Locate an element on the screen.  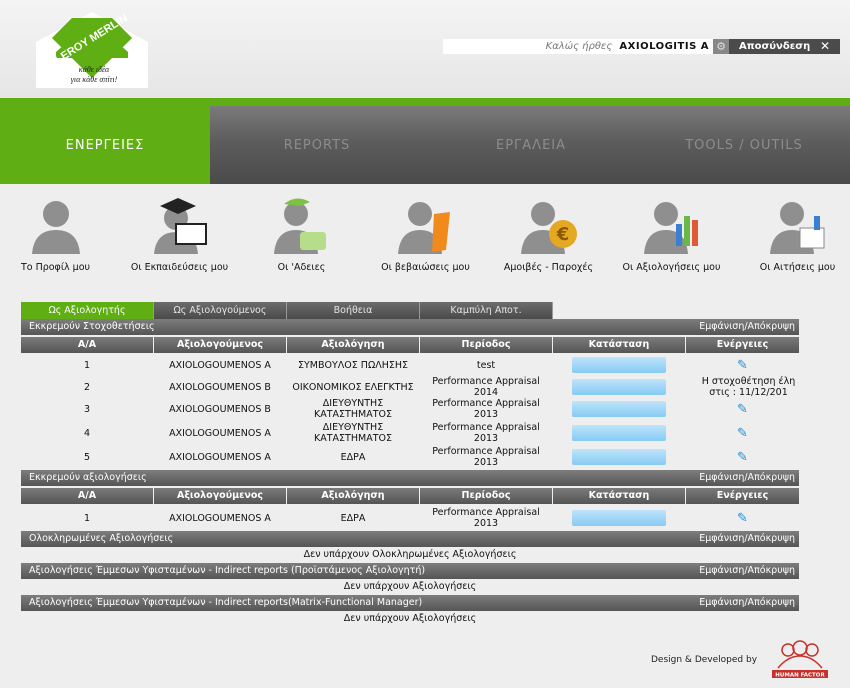
empty-message: Δεν υπάρχουν Αξιολογήσεις is located at coordinates (410, 586).